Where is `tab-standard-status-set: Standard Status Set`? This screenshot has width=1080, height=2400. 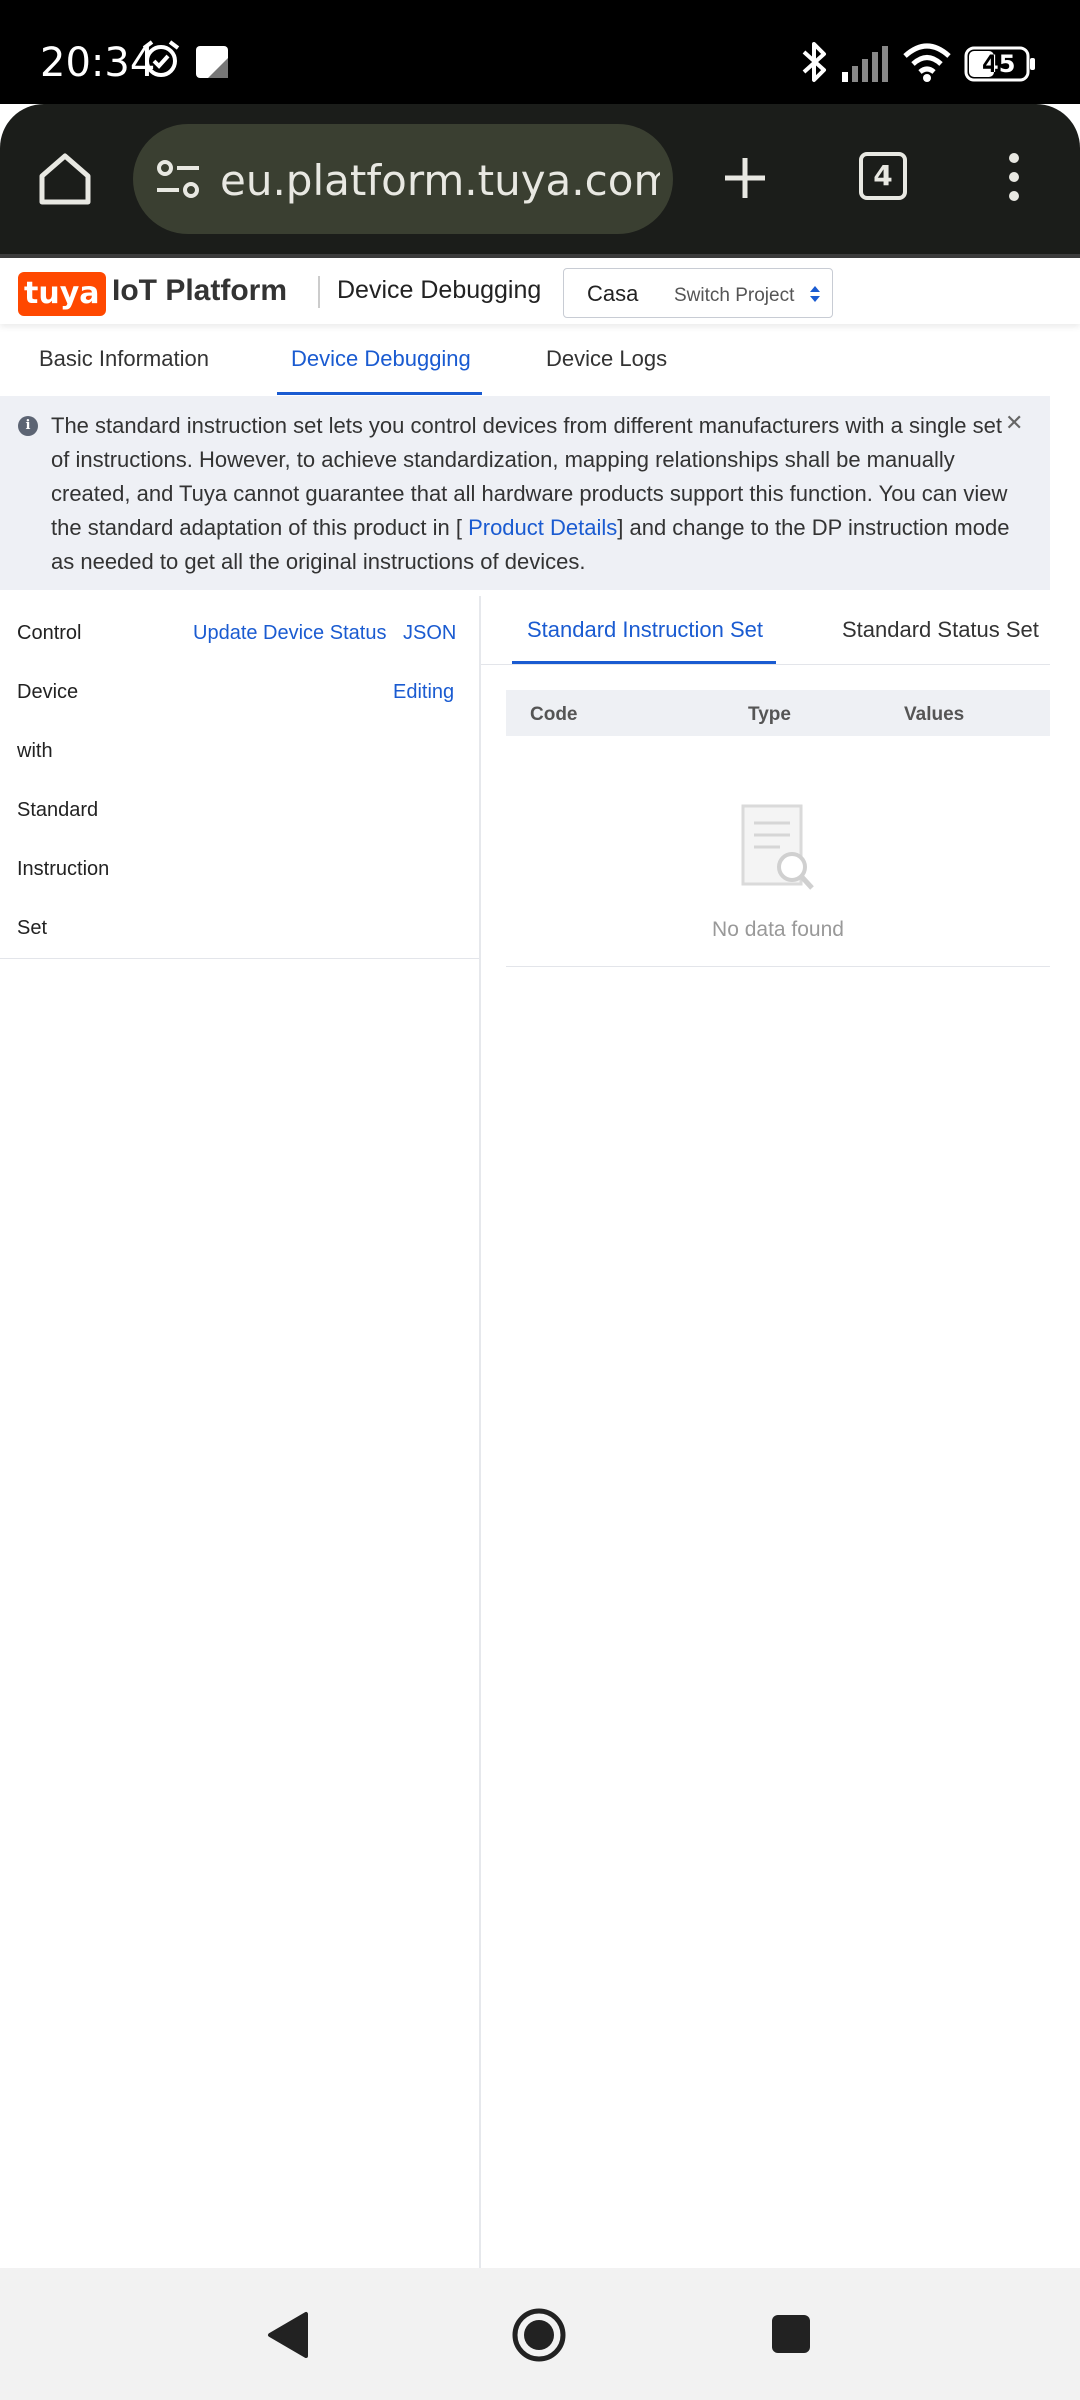
tab-standard-status-set: Standard Status Set is located at coordinates (940, 630).